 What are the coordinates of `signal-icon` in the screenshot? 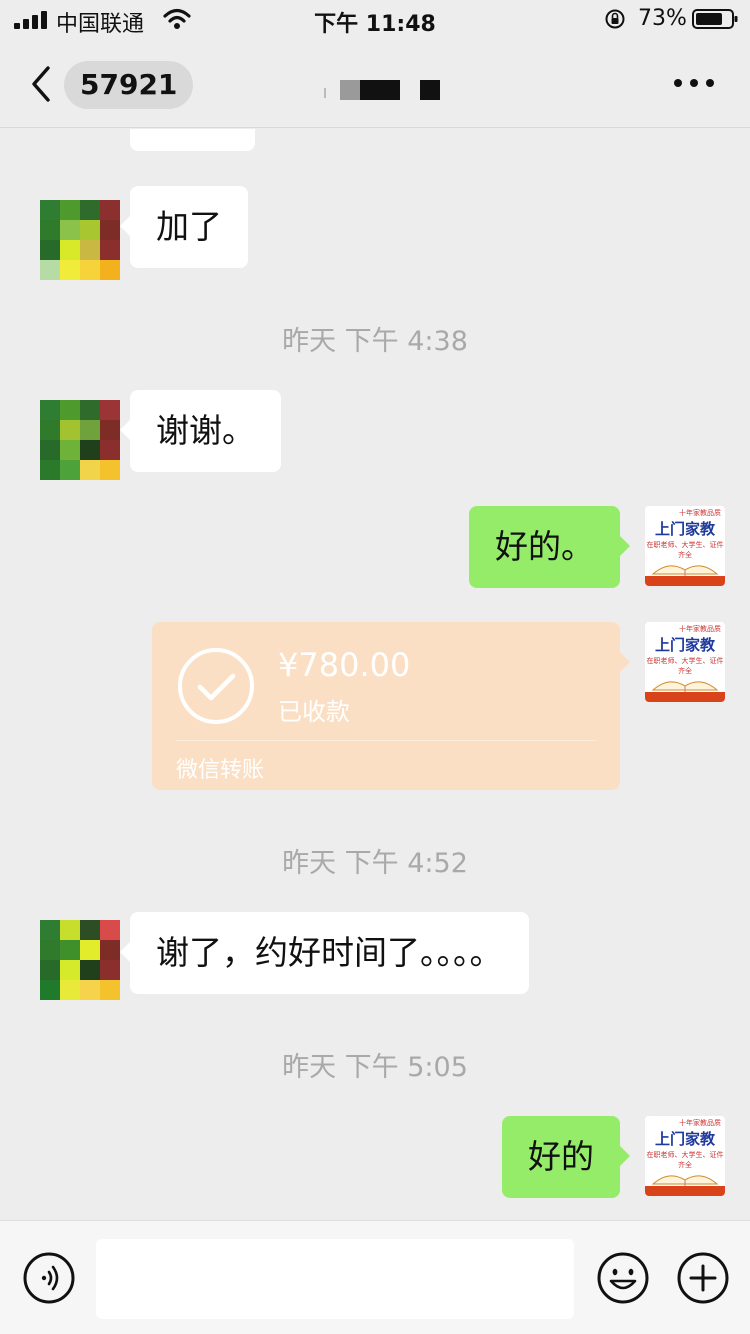 It's located at (30, 20).